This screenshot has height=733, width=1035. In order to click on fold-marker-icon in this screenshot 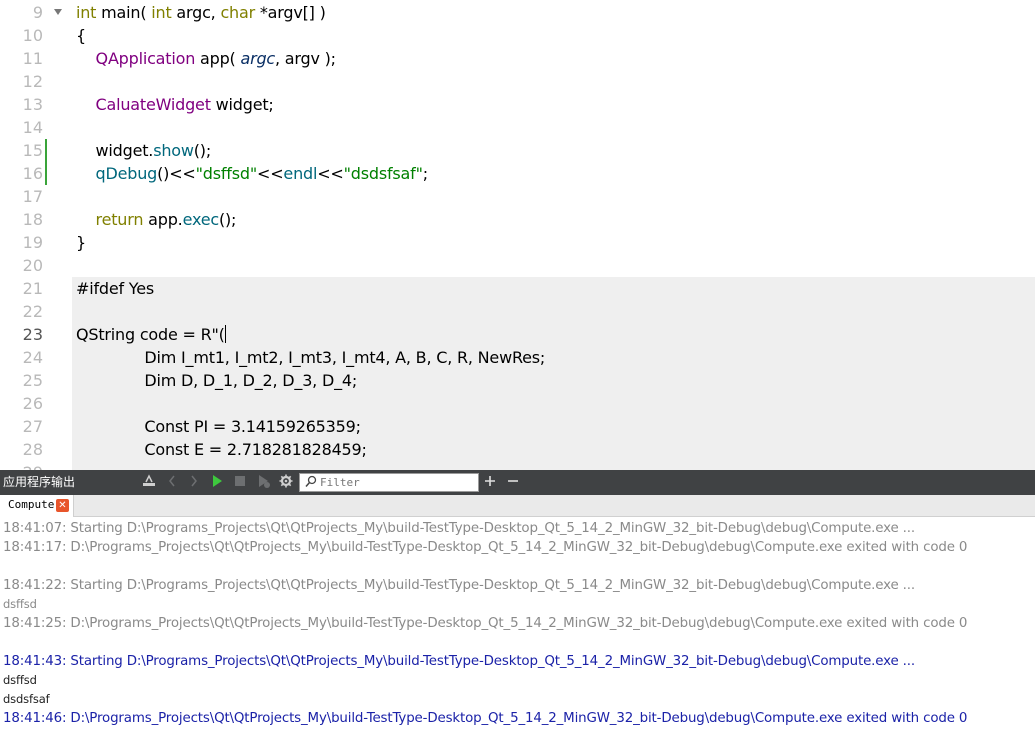, I will do `click(58, 12)`.